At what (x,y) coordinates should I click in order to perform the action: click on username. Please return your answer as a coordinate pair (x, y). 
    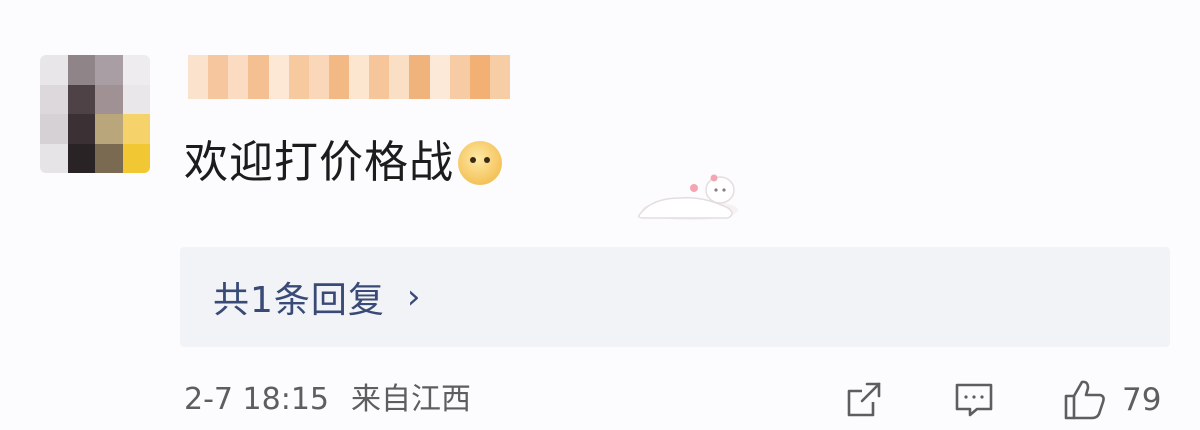
    Looking at the image, I should click on (349, 77).